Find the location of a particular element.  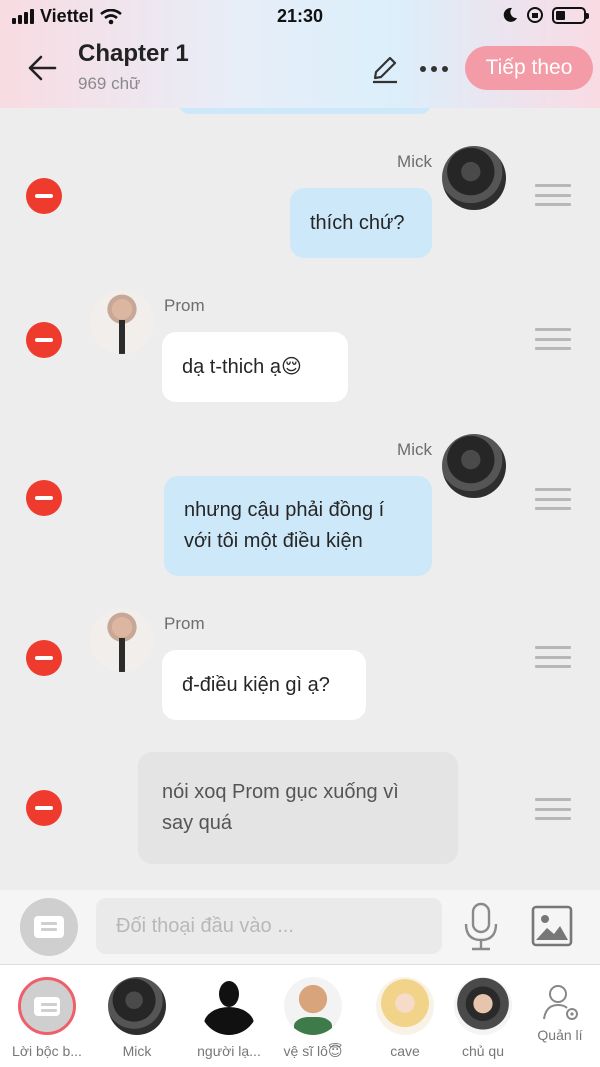

character-bodyguard: vệ sĩ lô😇 is located at coordinates (313, 1021).